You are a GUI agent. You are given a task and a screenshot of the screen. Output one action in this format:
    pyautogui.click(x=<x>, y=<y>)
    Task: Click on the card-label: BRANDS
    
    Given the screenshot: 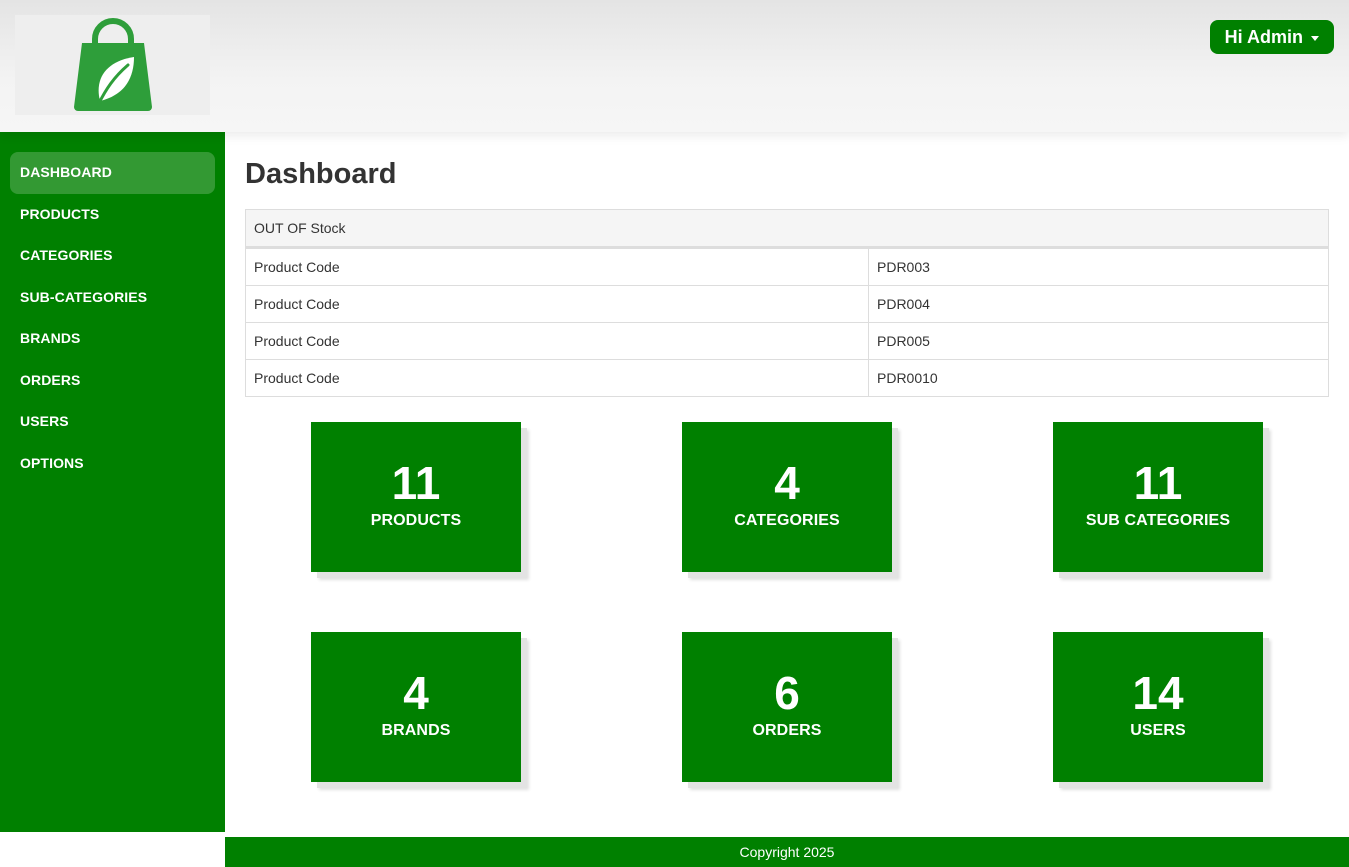 What is the action you would take?
    pyautogui.click(x=416, y=730)
    